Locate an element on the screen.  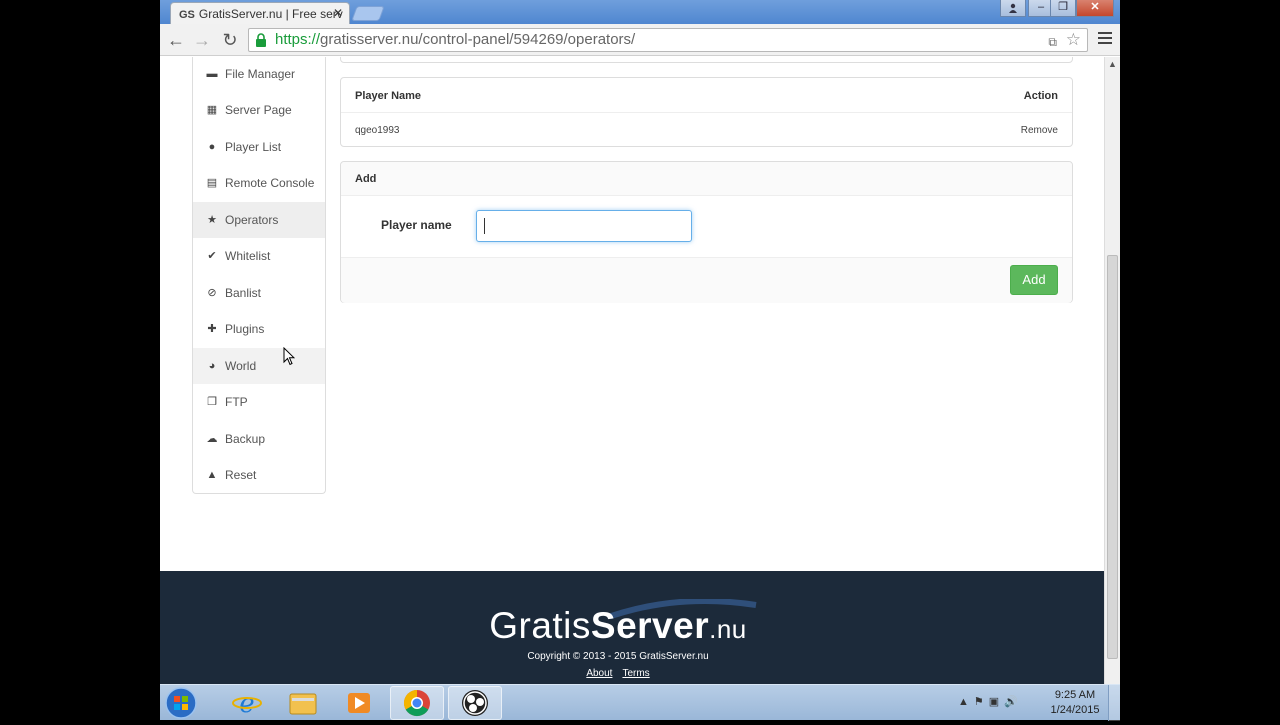
plus-icon: ✚ is located at coordinates (212, 329).